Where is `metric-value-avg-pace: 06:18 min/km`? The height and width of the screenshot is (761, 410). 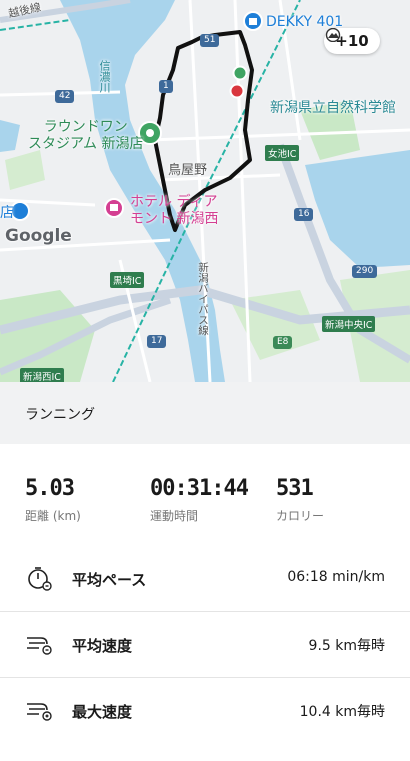
metric-value-avg-pace: 06:18 min/km is located at coordinates (336, 577).